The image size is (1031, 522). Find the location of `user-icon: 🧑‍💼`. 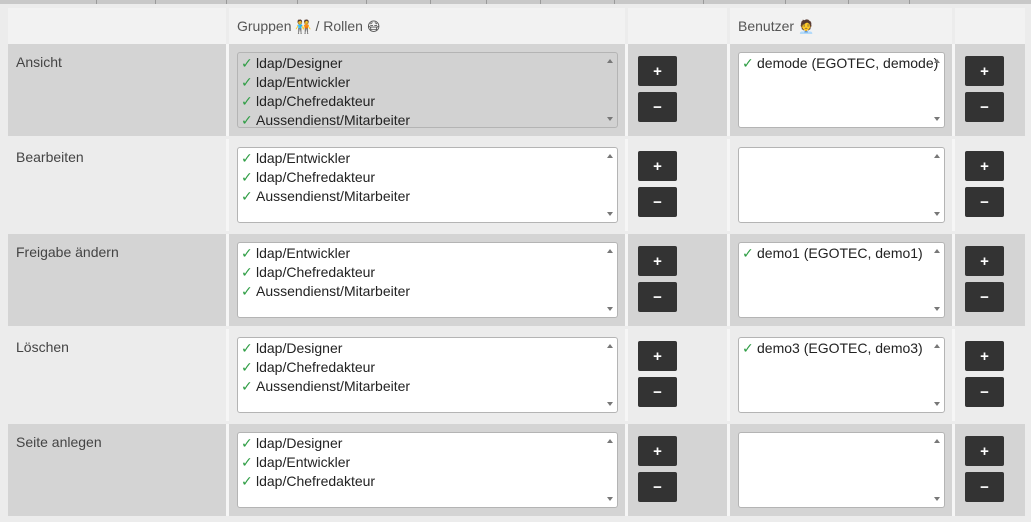

user-icon: 🧑‍💼 is located at coordinates (806, 26).